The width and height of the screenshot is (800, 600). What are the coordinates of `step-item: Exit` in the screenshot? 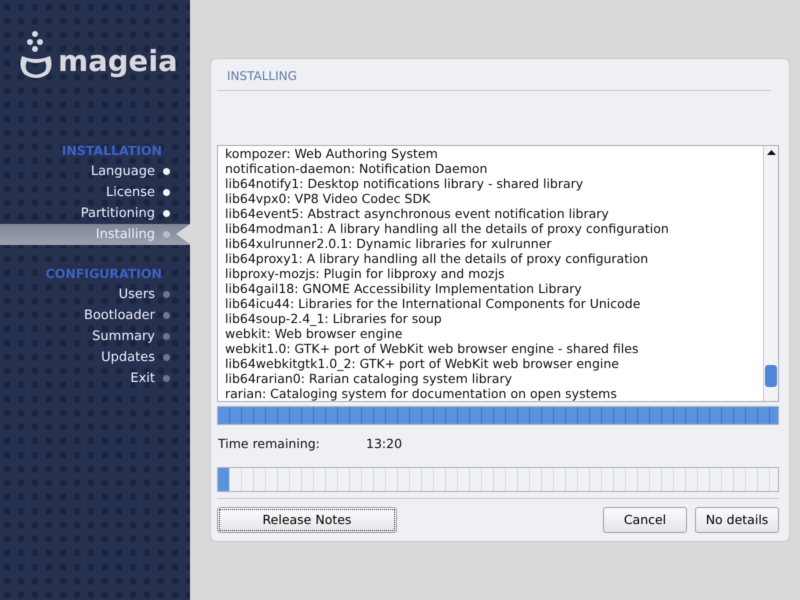 It's located at (95, 378).